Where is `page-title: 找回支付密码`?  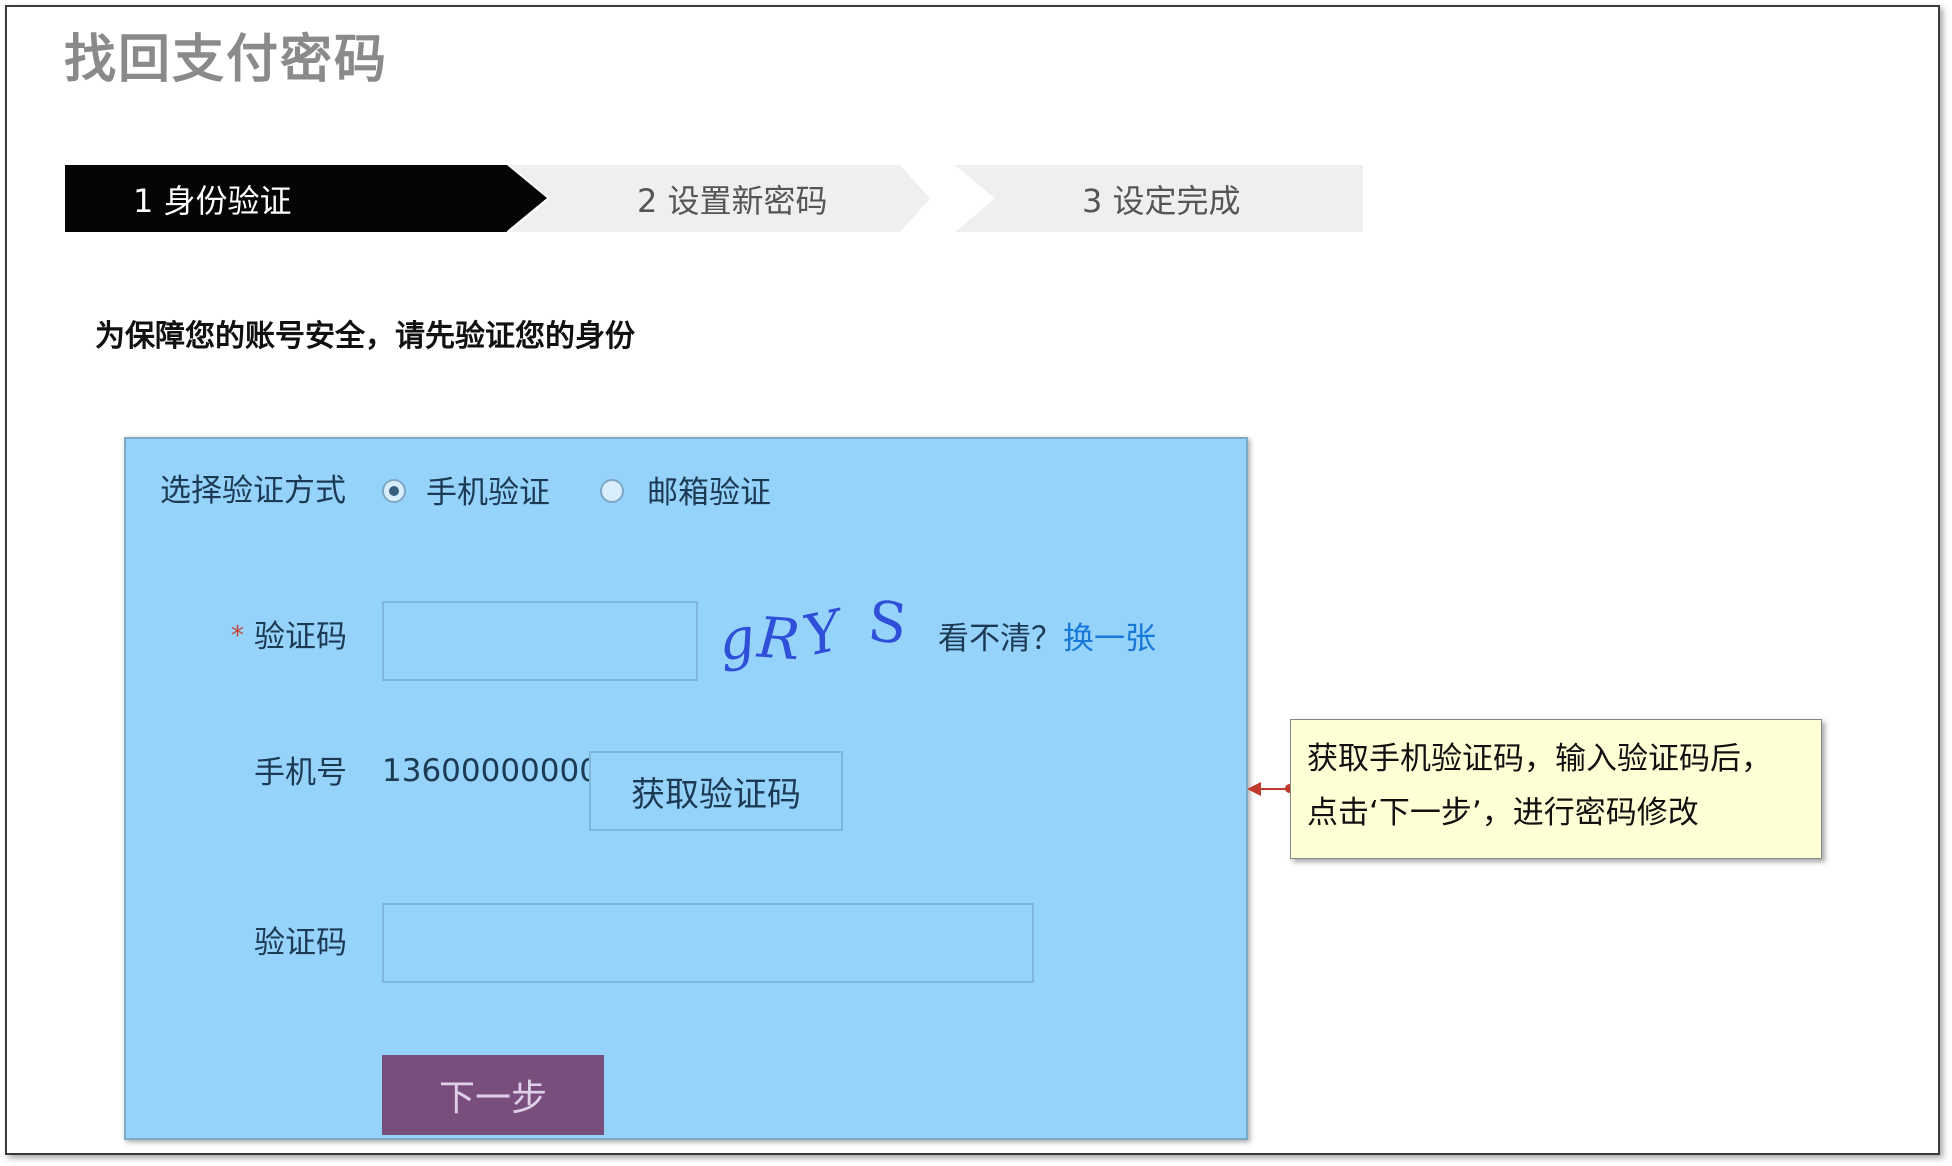 page-title: 找回支付密码 is located at coordinates (226, 60).